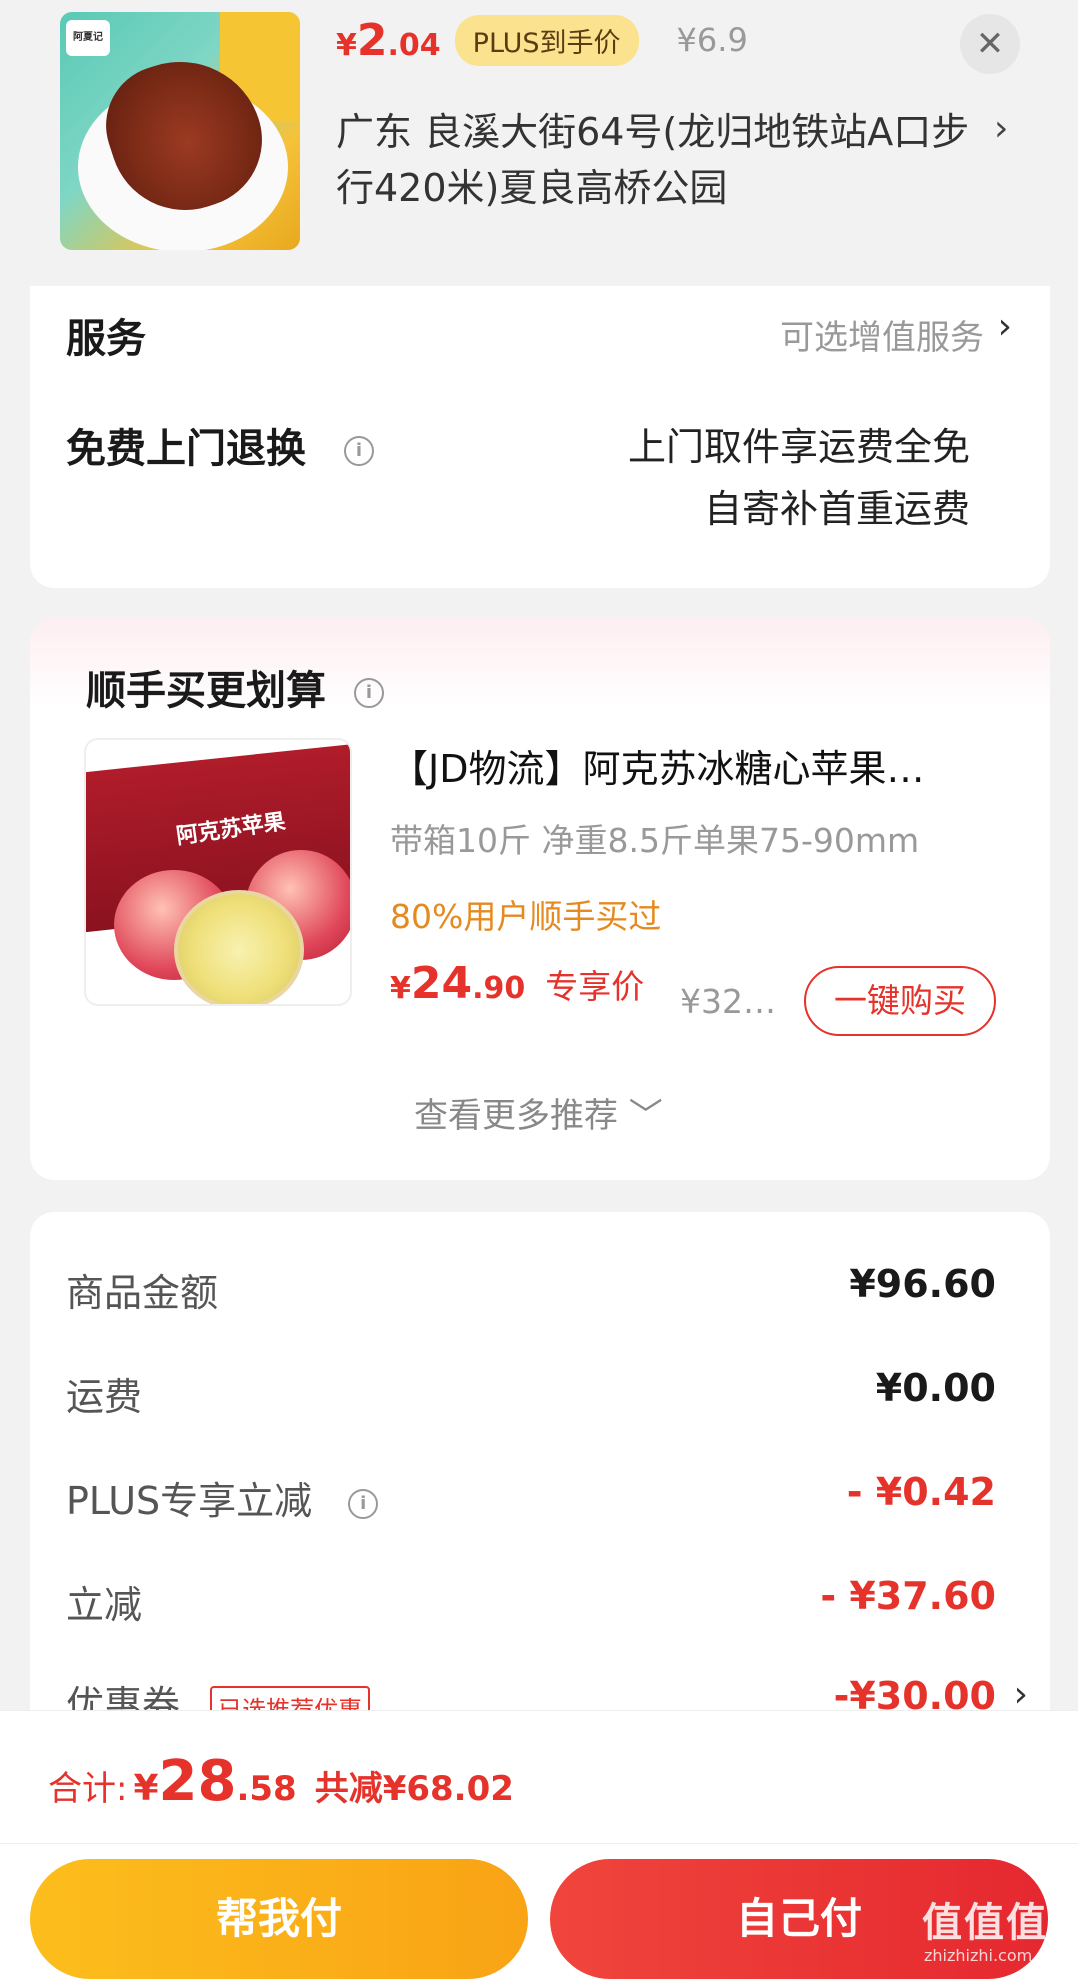 This screenshot has width=1078, height=1980. I want to click on free-return-label: 免费上门退换 i, so click(220, 445).